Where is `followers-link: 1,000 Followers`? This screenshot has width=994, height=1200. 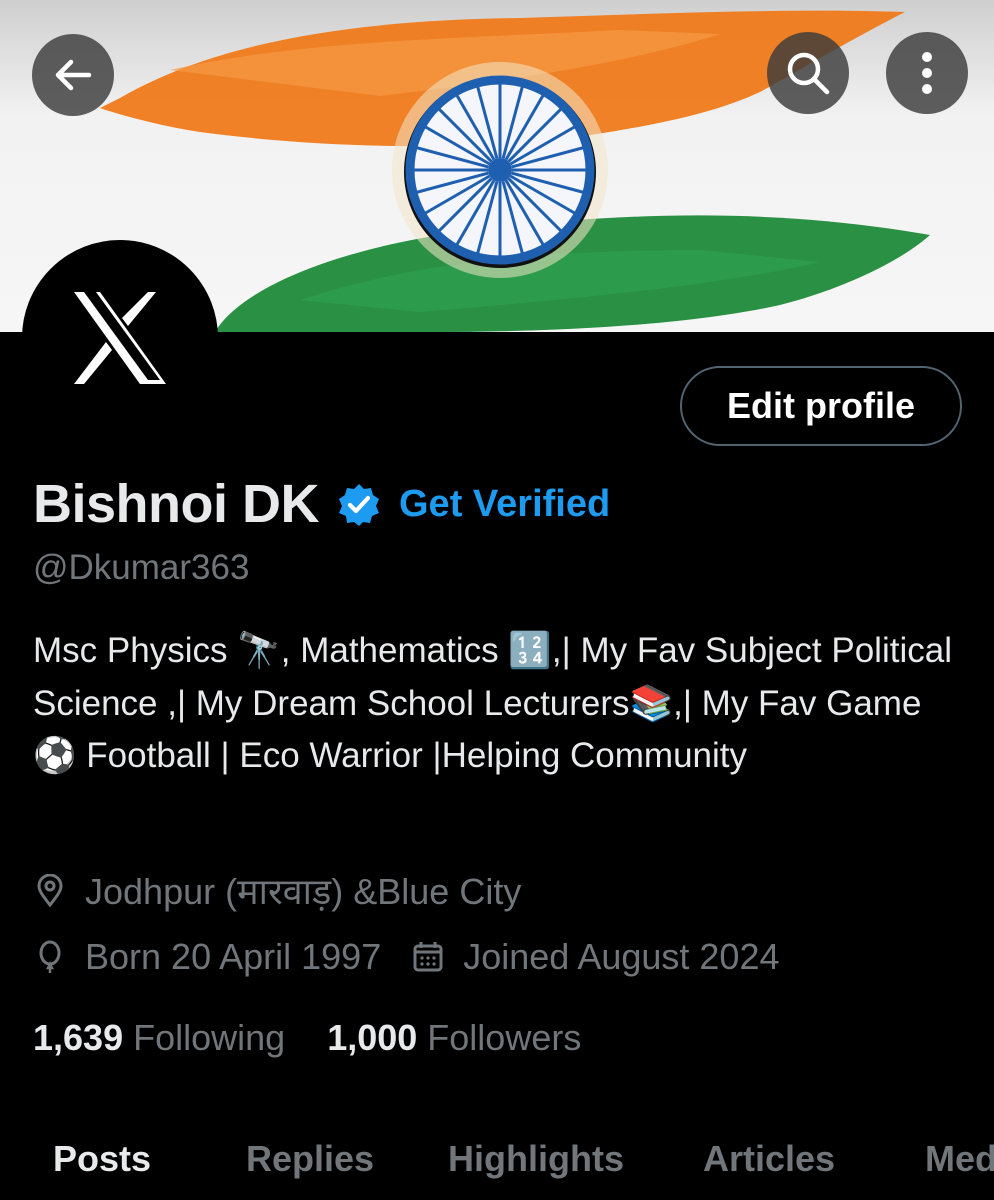
followers-link: 1,000 Followers is located at coordinates (454, 1038).